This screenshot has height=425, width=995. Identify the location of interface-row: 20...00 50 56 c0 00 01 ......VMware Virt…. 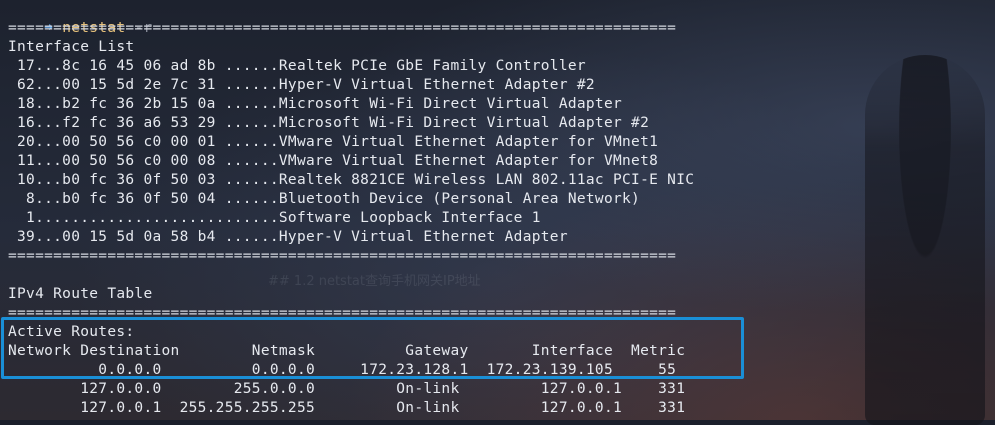
(333, 142).